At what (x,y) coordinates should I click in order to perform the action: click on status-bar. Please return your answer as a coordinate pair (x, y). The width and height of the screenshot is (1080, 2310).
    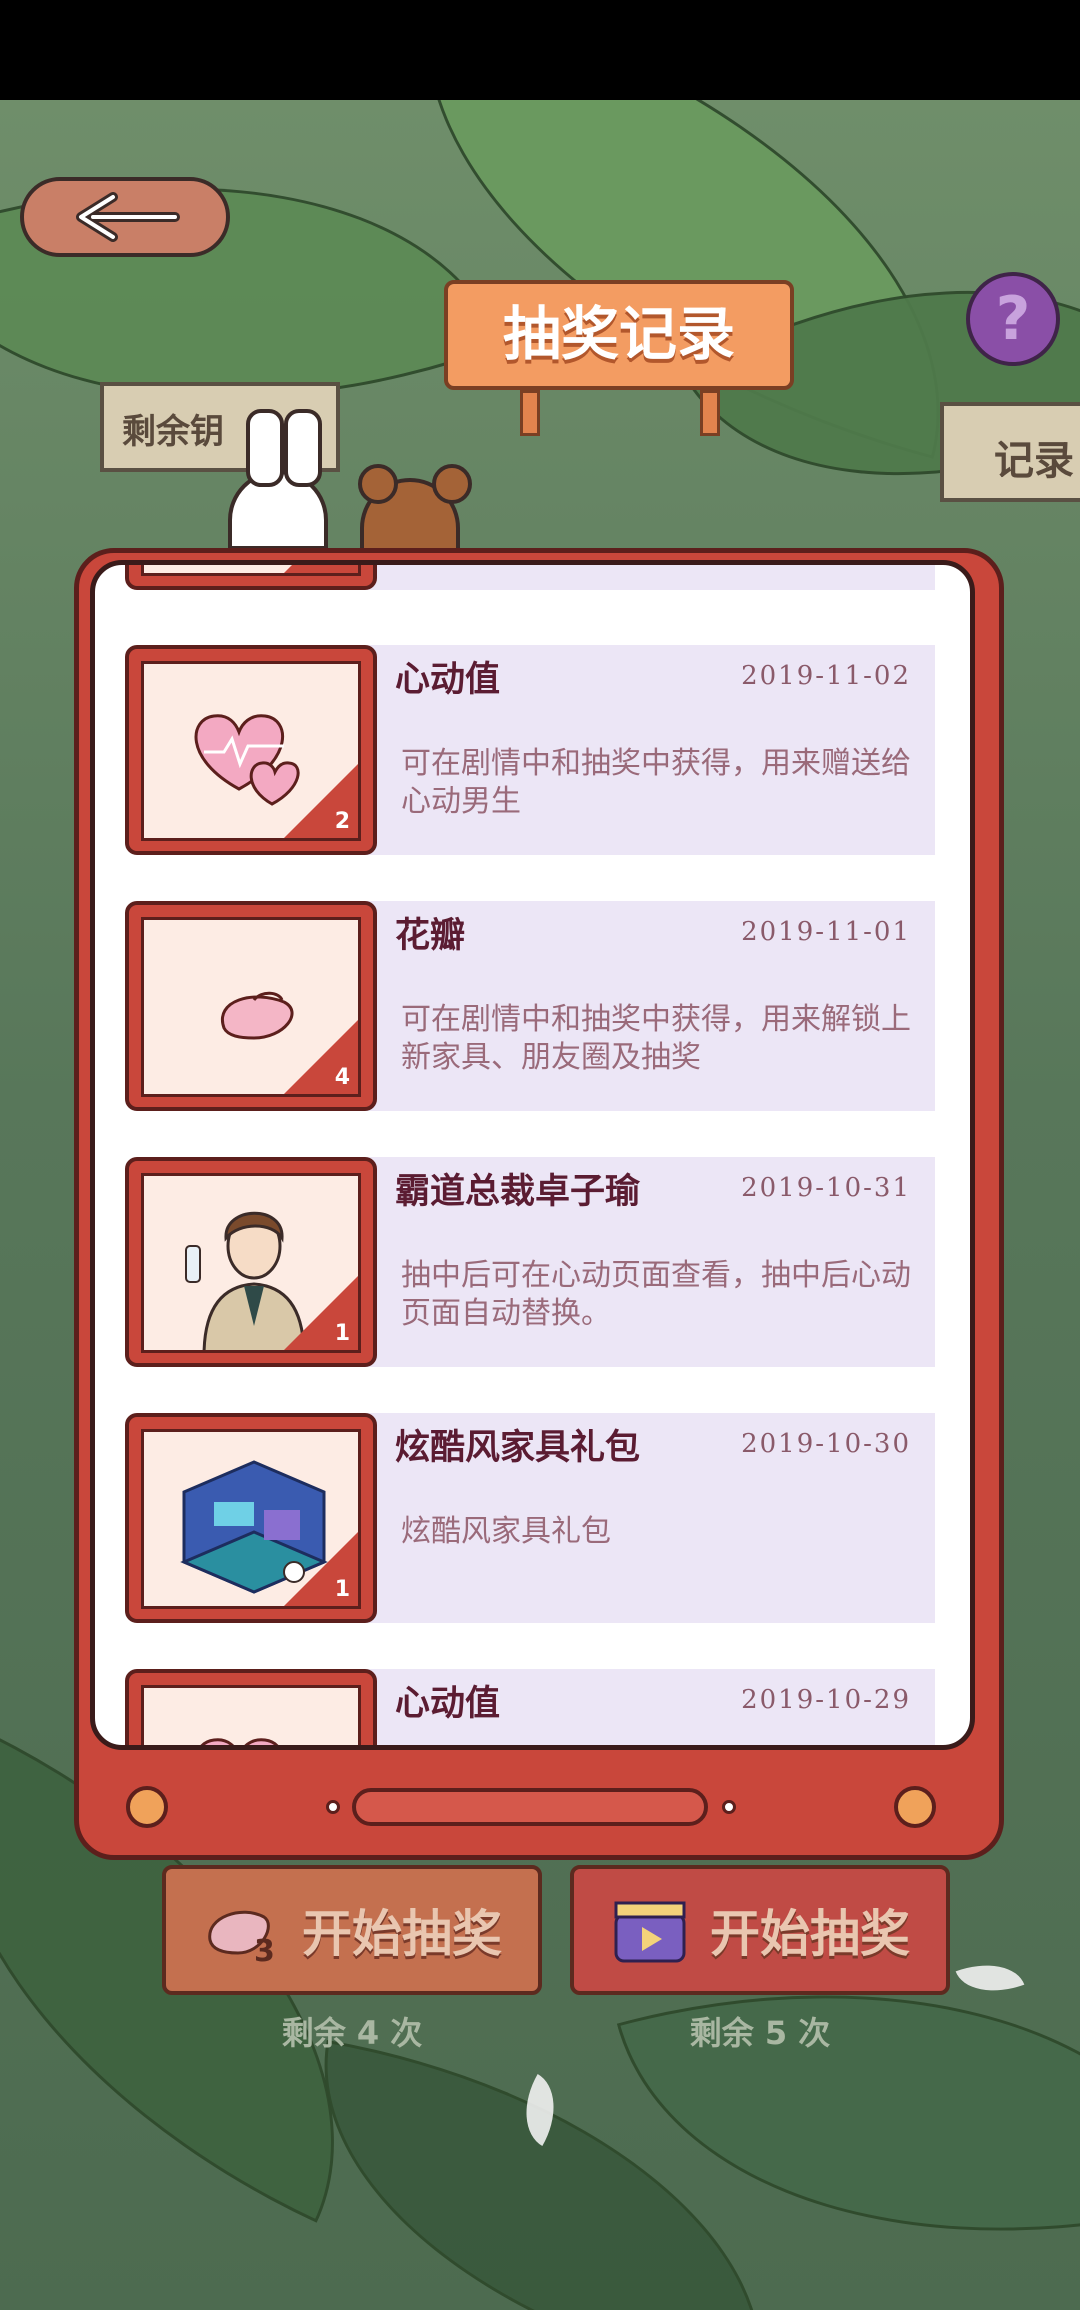
    Looking at the image, I should click on (540, 50).